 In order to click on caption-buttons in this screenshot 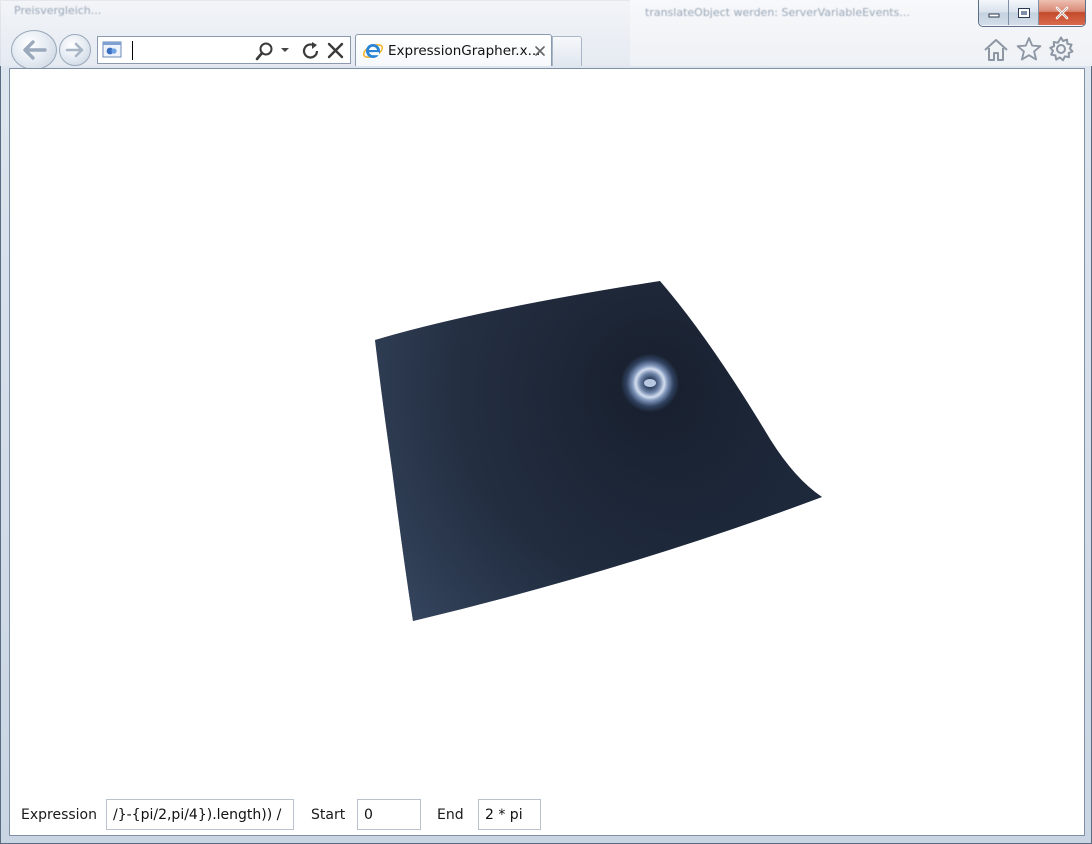, I will do `click(1032, 13)`.